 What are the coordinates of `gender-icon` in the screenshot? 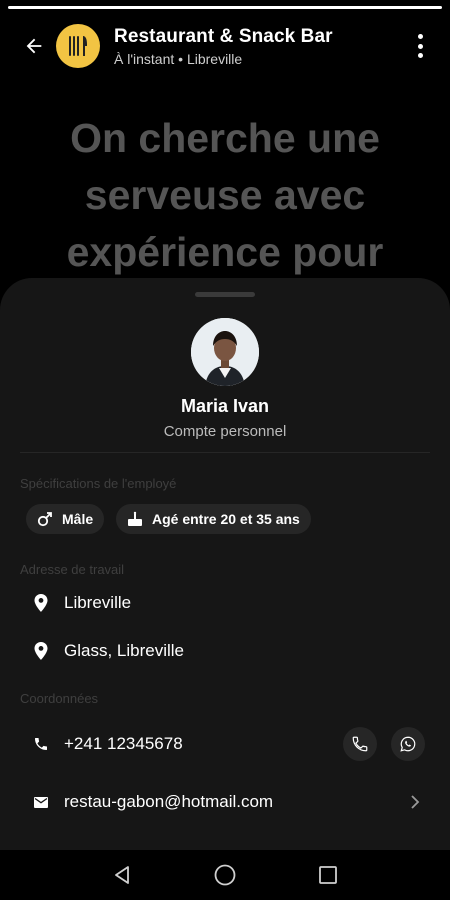 It's located at (45, 519).